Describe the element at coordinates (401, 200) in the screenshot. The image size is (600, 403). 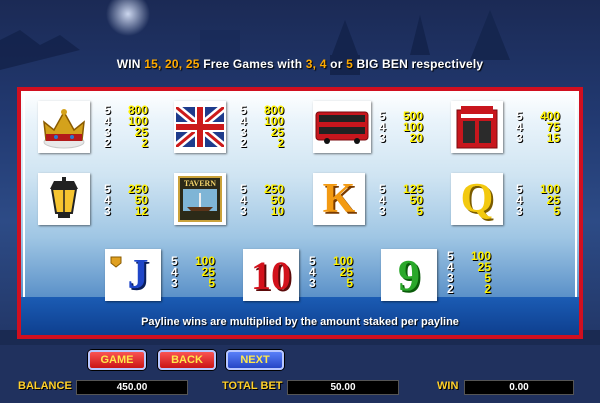
I see `king-payouts: 5 125 4 50 35` at that location.